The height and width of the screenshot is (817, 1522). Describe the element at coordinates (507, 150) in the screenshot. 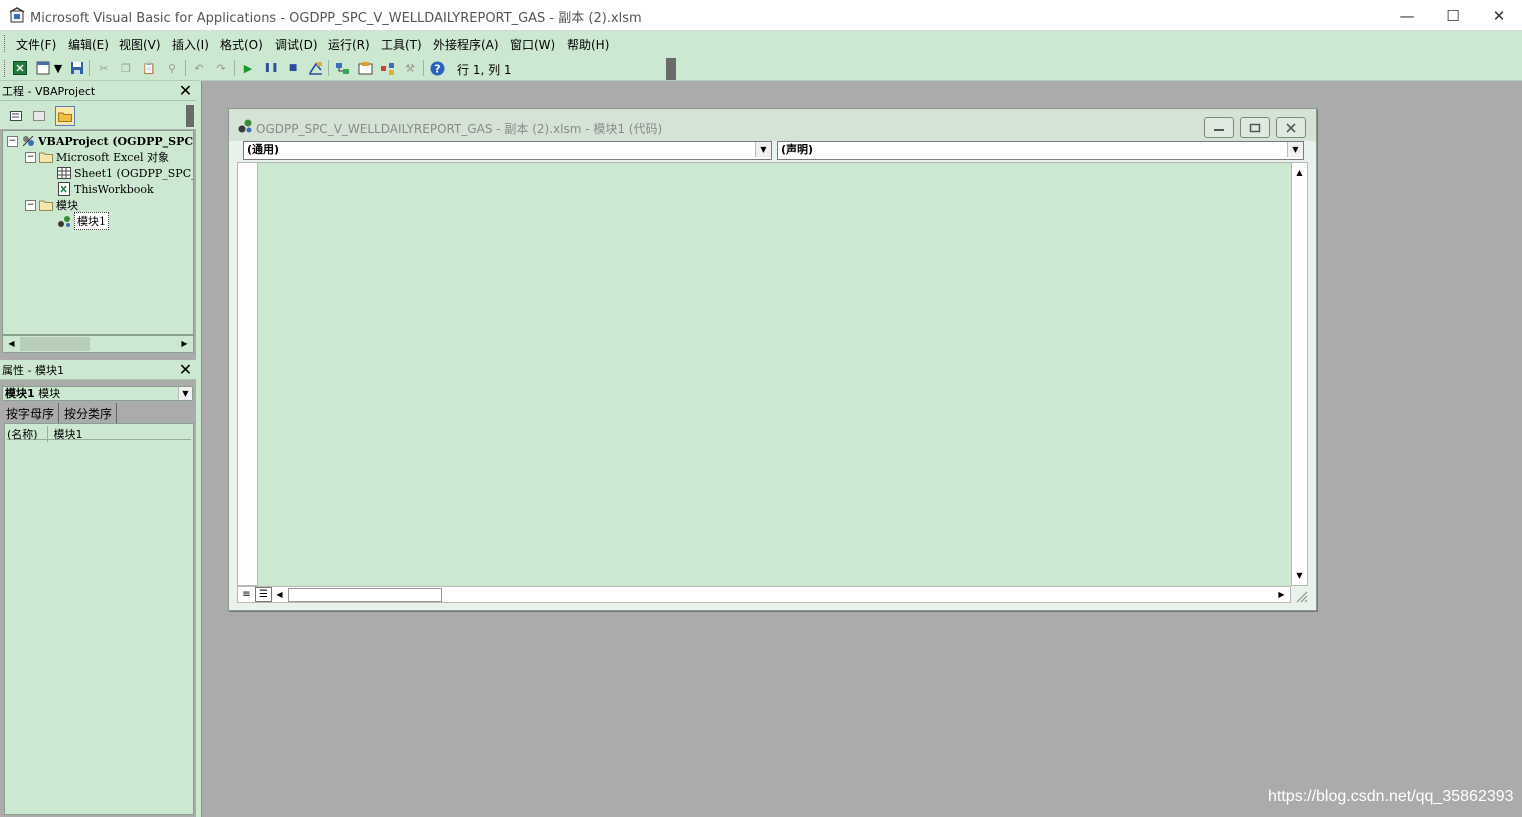

I see `object-combo: (通用) ▼` at that location.